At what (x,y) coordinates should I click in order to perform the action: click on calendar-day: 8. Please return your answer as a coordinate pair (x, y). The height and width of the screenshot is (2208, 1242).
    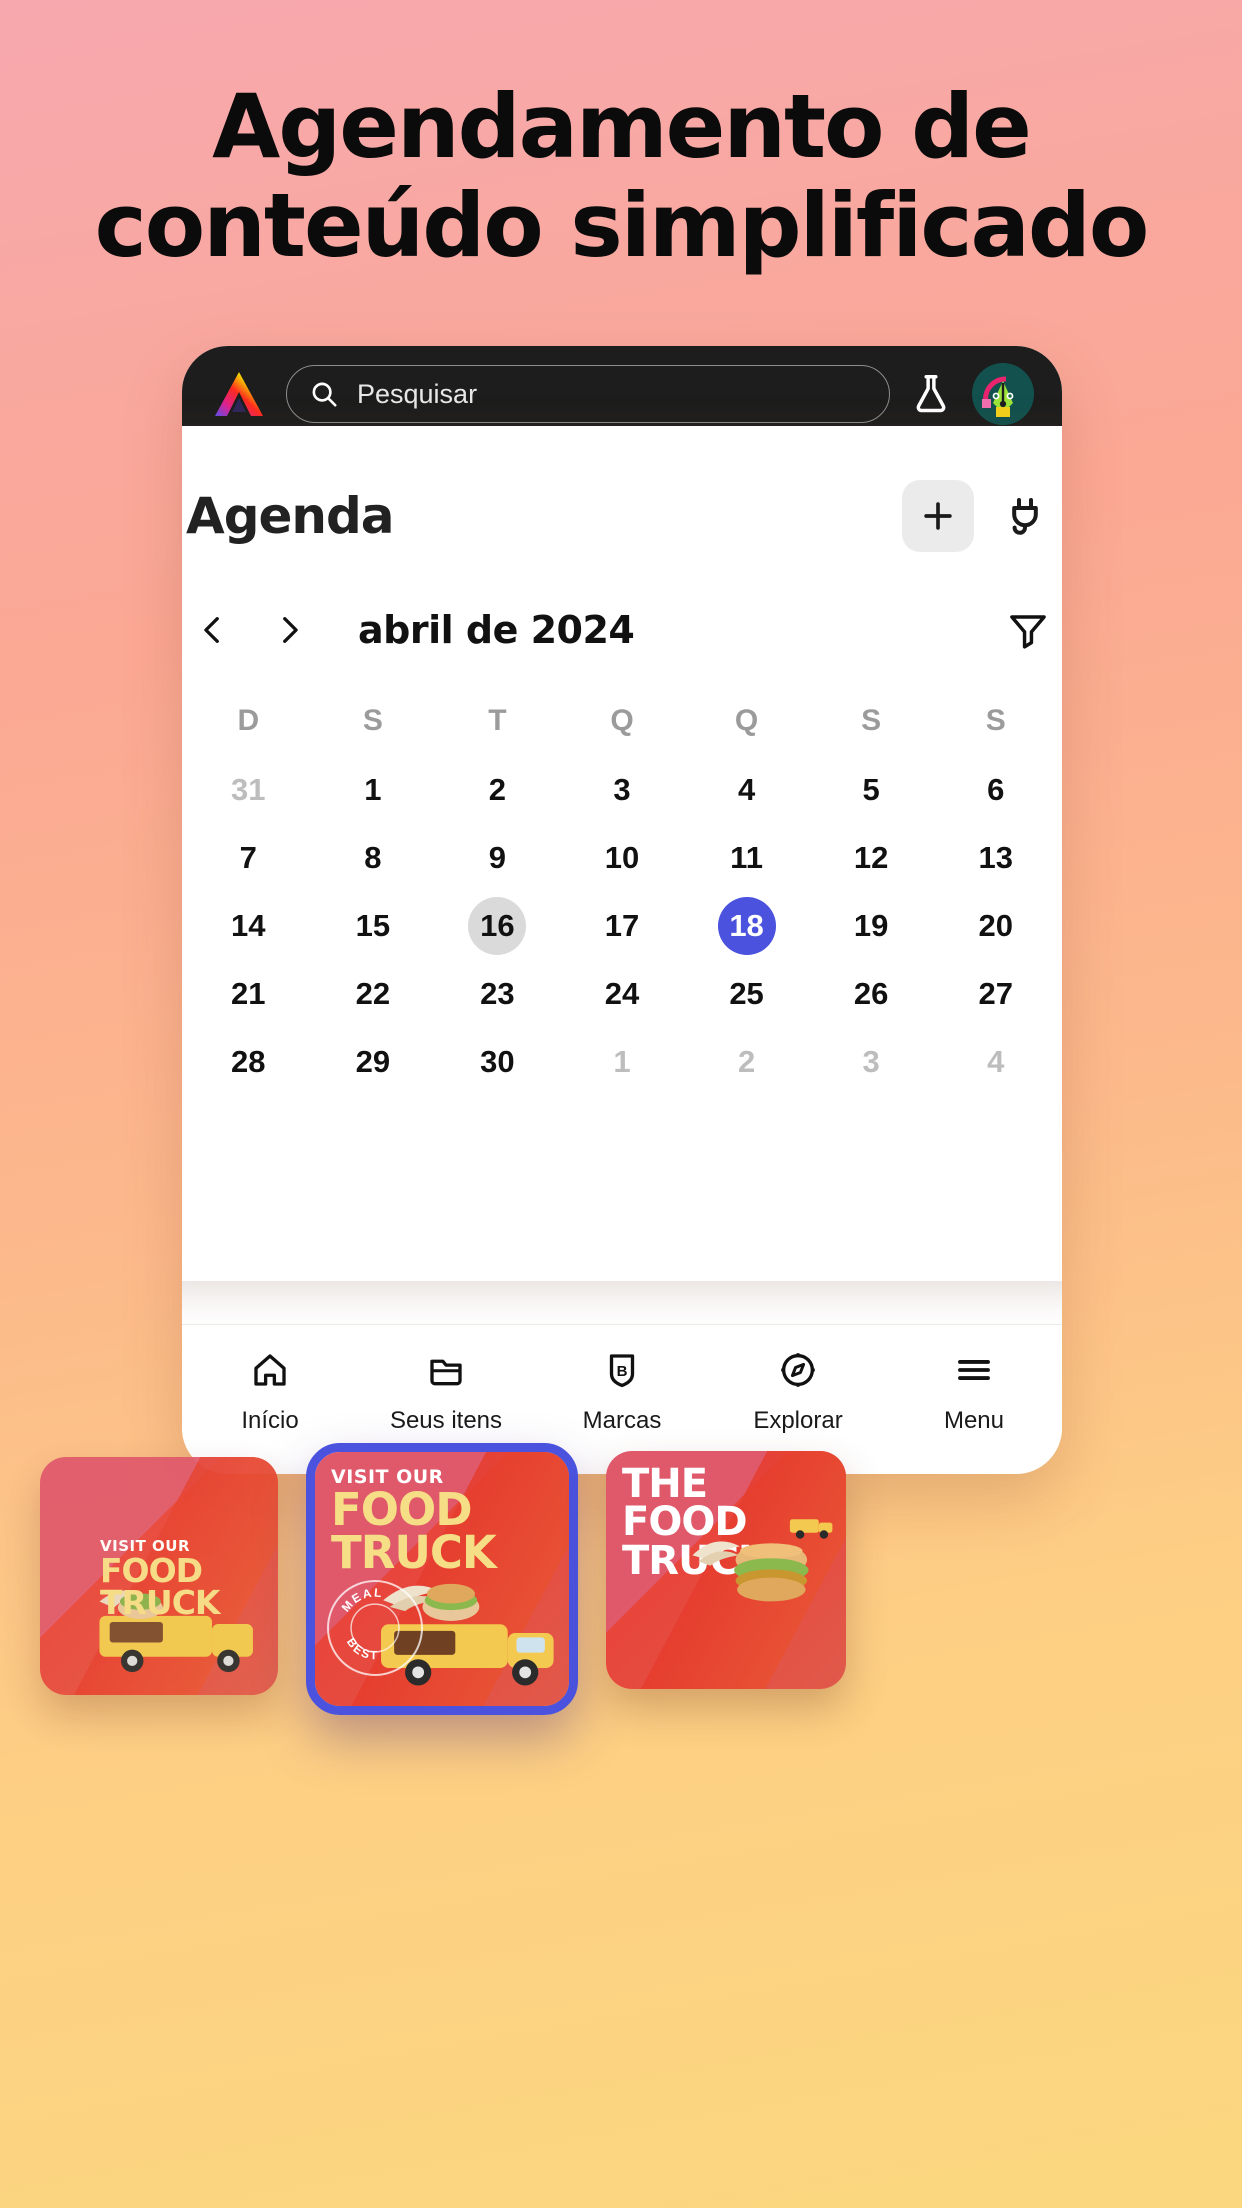
    Looking at the image, I should click on (373, 858).